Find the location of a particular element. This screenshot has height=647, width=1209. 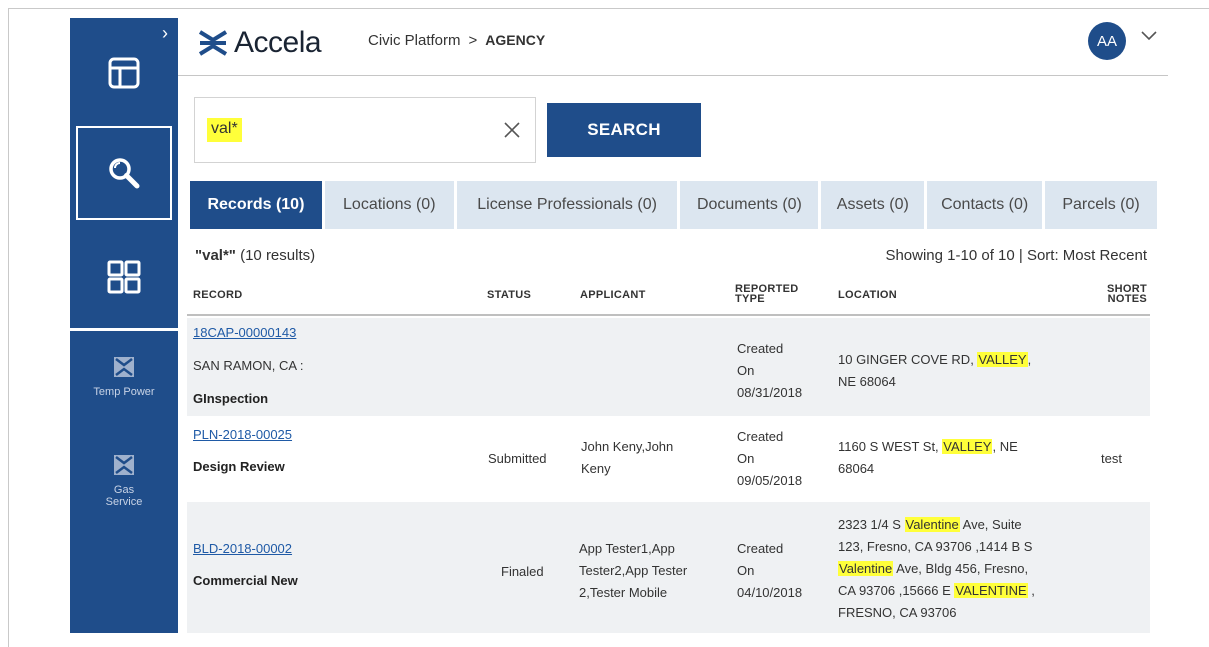

search-field: val* is located at coordinates (365, 130).